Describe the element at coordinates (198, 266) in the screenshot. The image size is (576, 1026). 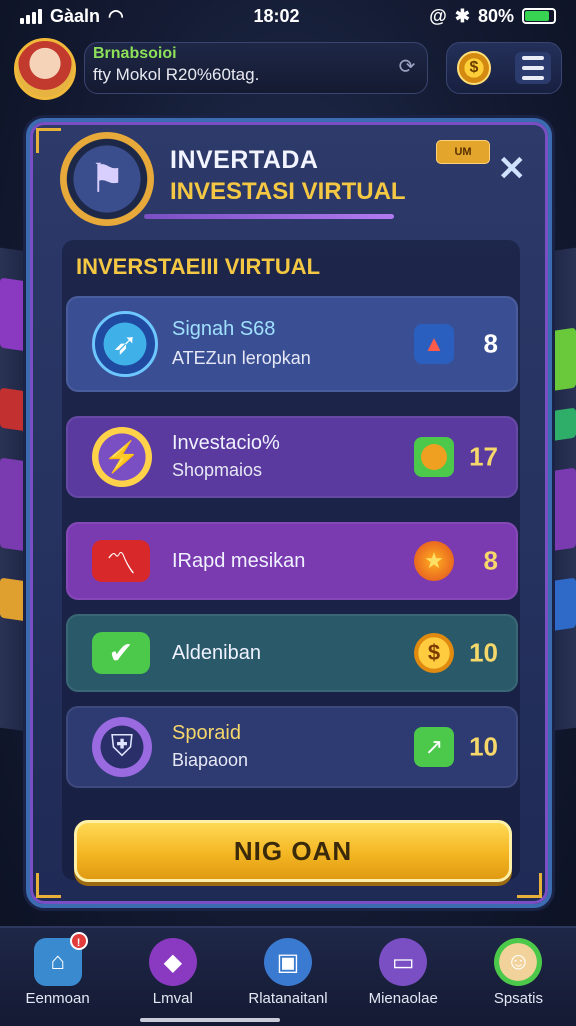
I see `section-title: INVERSTAEIII VIRTUAL` at that location.